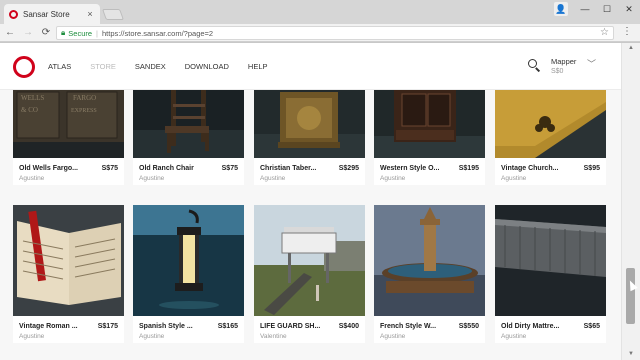 Image resolution: width=640 pixels, height=360 pixels. I want to click on product-card: Christian Taber... S$295 Agustine, so click(309, 137).